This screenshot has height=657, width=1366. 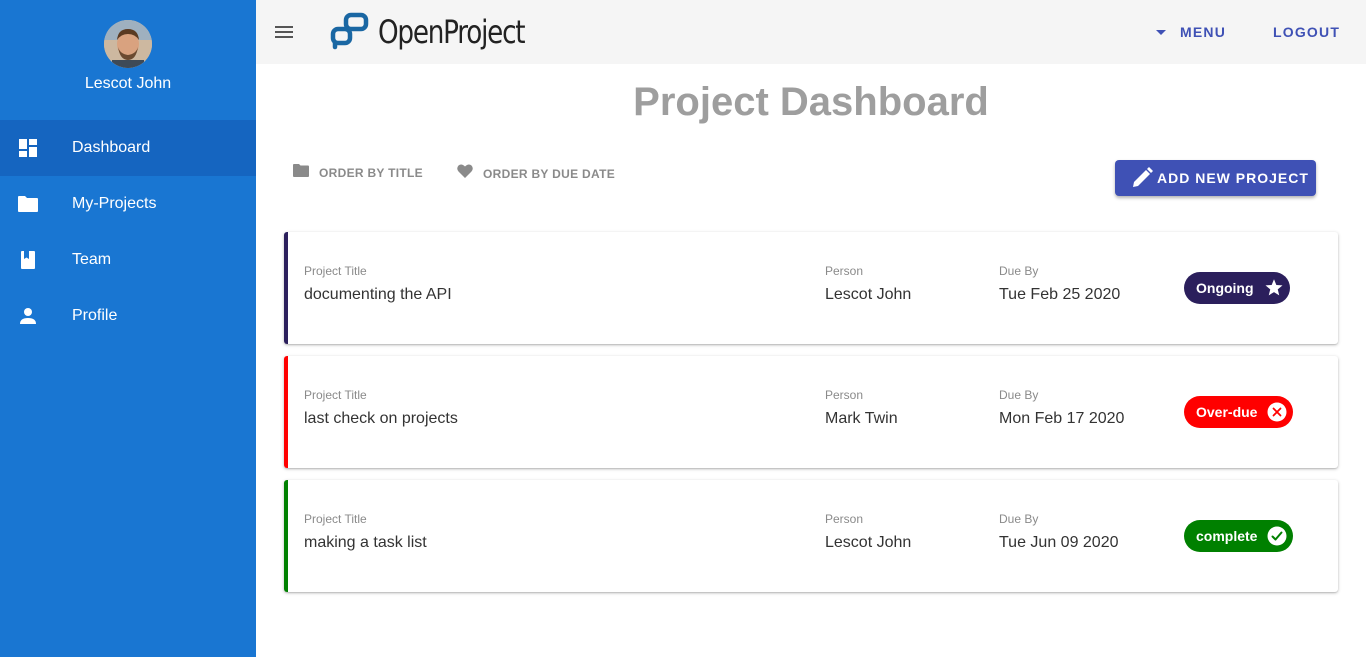 I want to click on sidebar-item-dashboard: Dashboard, so click(x=128, y=148).